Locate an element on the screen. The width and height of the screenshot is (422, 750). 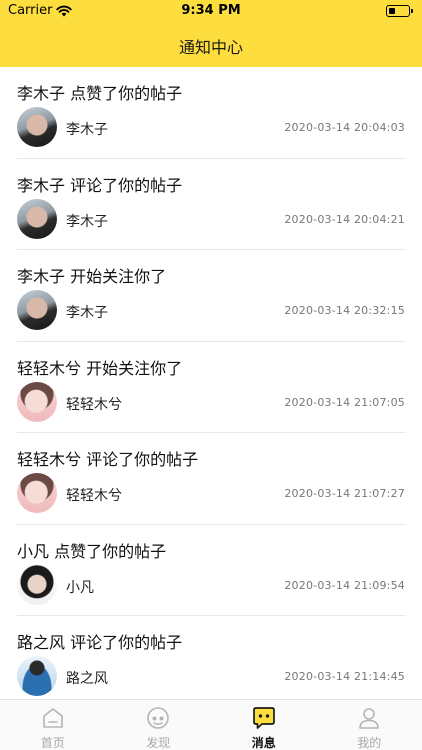
status-bar: Carrier 9:34 PM is located at coordinates (211, 11).